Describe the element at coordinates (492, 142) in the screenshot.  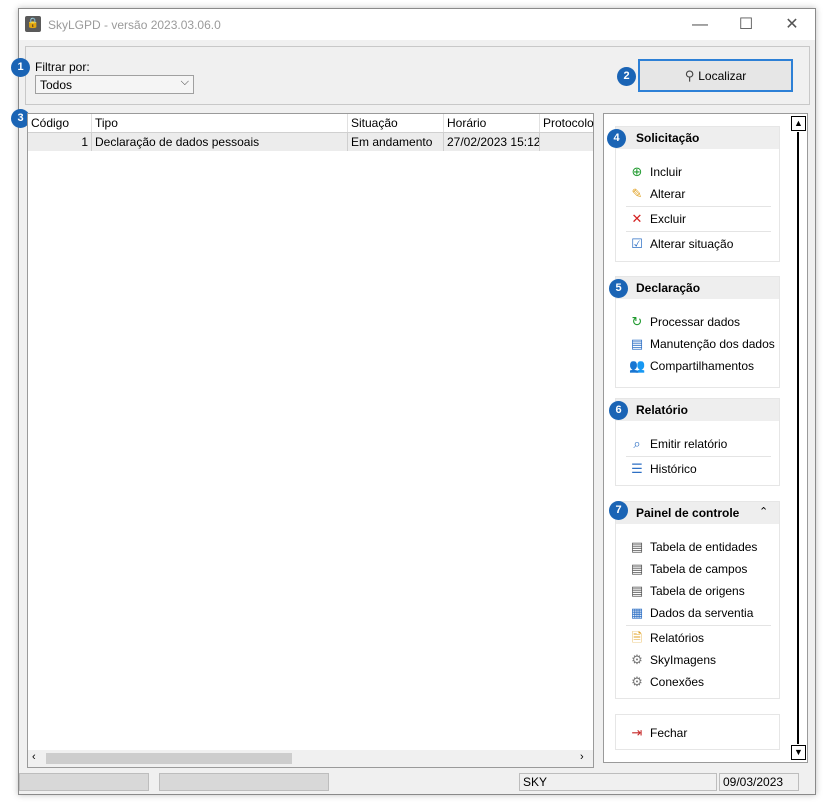
I see `cell-horario: 27/02/2023 15:12` at that location.